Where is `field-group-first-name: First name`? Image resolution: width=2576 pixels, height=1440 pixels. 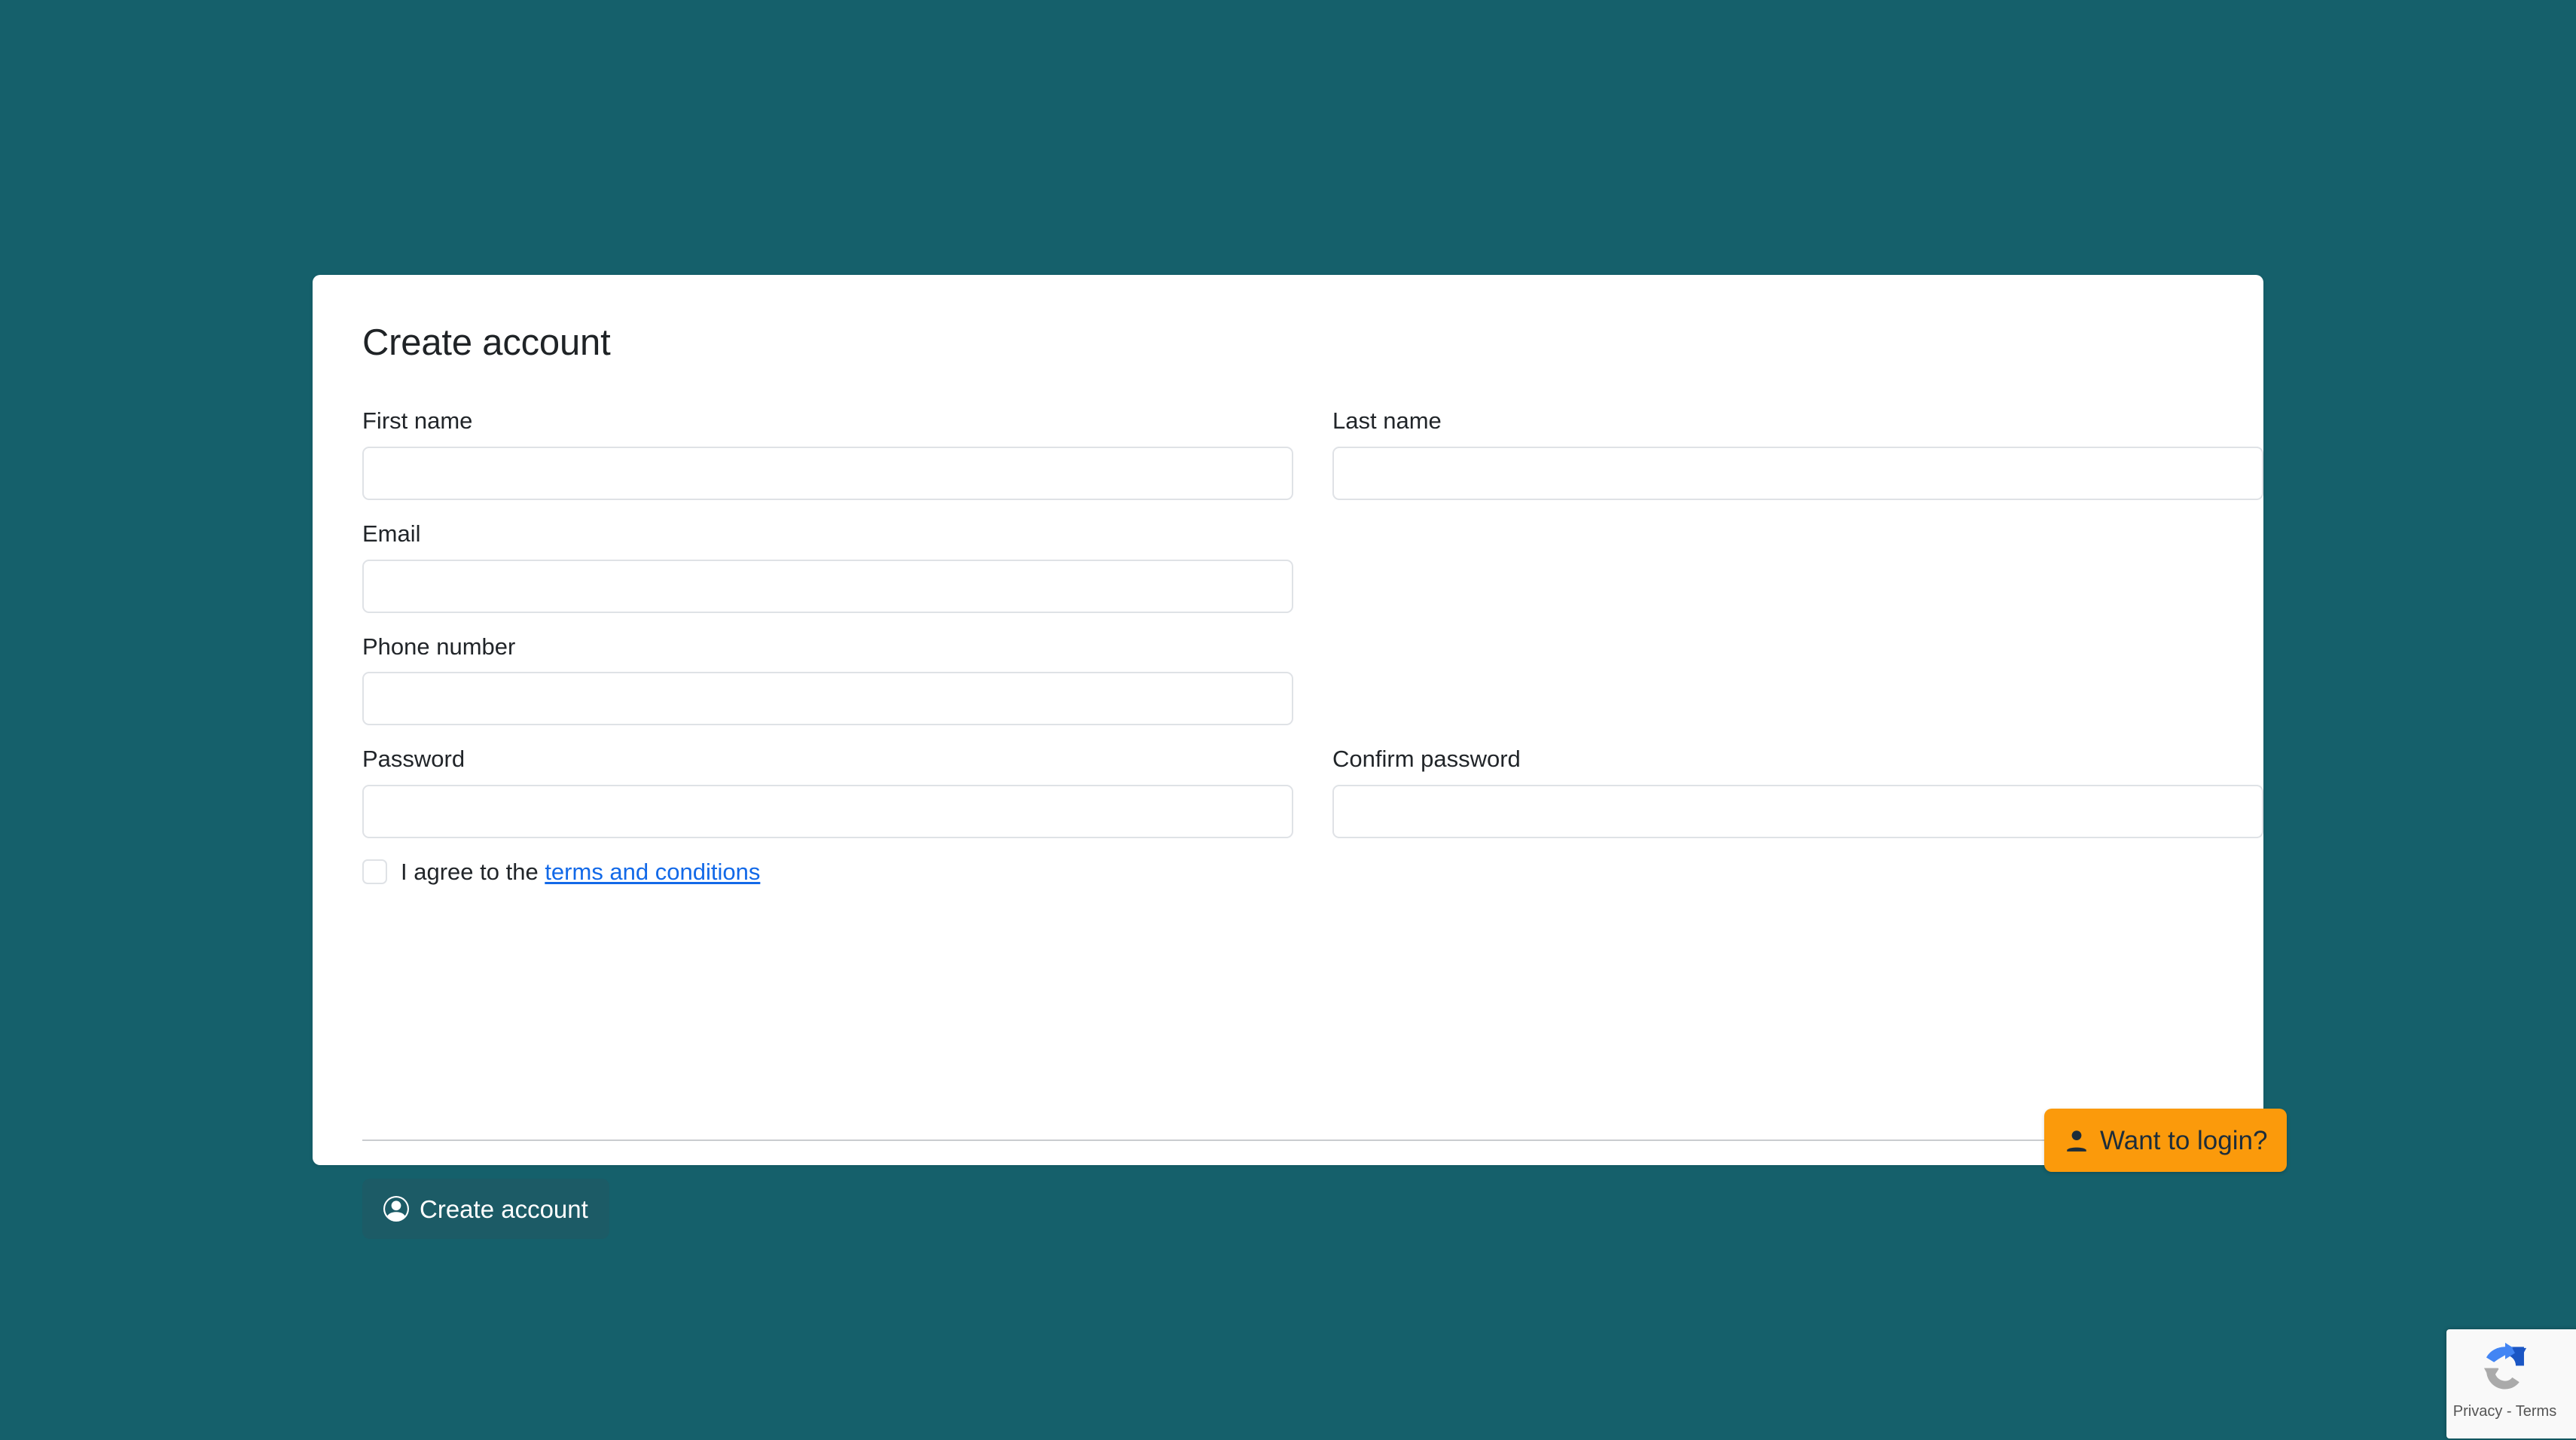 field-group-first-name: First name is located at coordinates (828, 453).